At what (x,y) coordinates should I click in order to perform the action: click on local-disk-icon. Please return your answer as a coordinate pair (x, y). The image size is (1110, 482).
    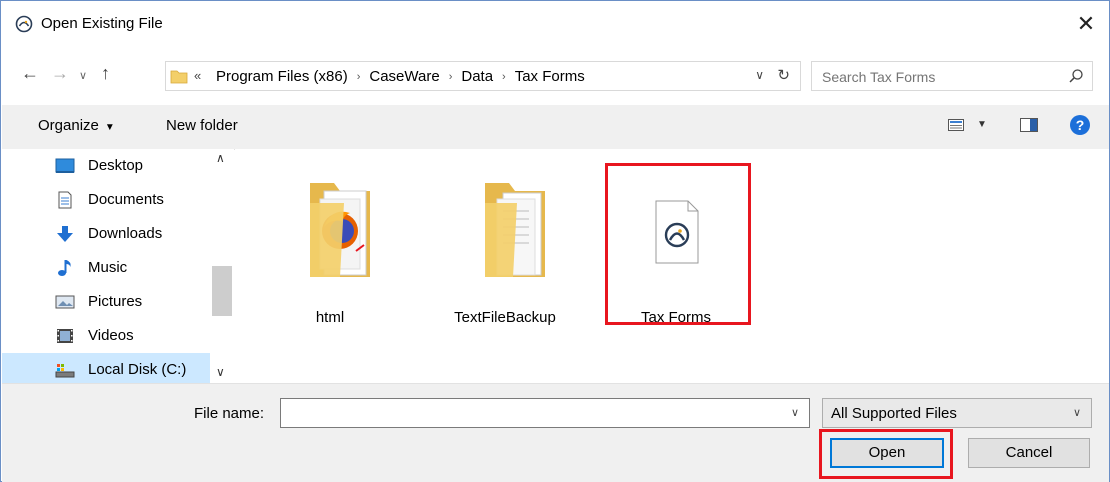
    Looking at the image, I should click on (65, 371).